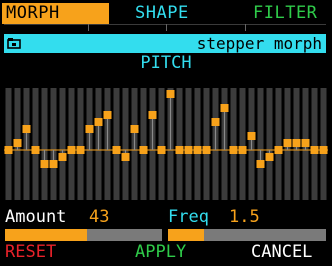  I want to click on cancel-button: CANCEL, so click(281, 252).